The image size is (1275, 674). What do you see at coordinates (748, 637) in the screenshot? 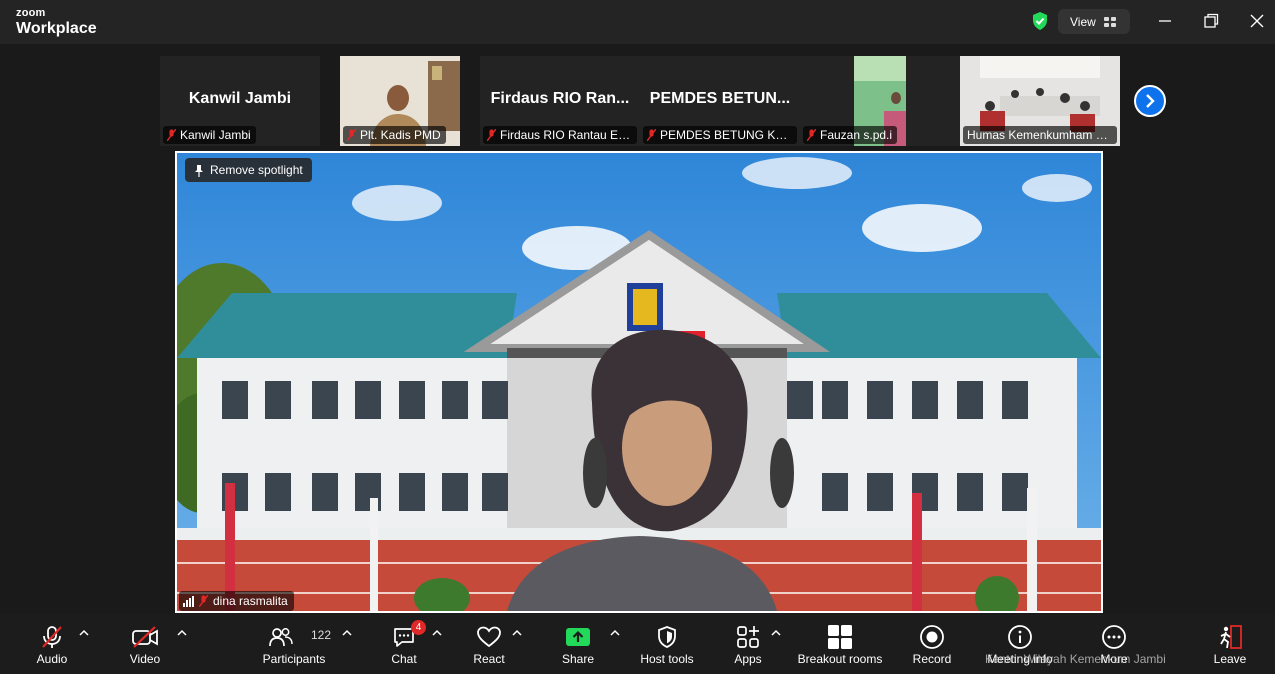
I see `apps-icon` at bounding box center [748, 637].